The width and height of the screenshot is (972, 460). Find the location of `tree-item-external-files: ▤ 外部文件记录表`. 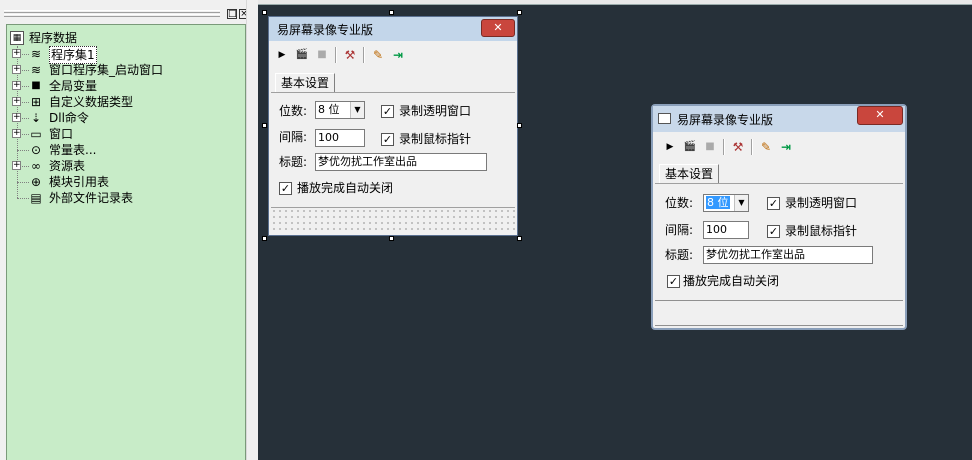

tree-item-external-files: ▤ 外部文件记录表 is located at coordinates (122, 198).